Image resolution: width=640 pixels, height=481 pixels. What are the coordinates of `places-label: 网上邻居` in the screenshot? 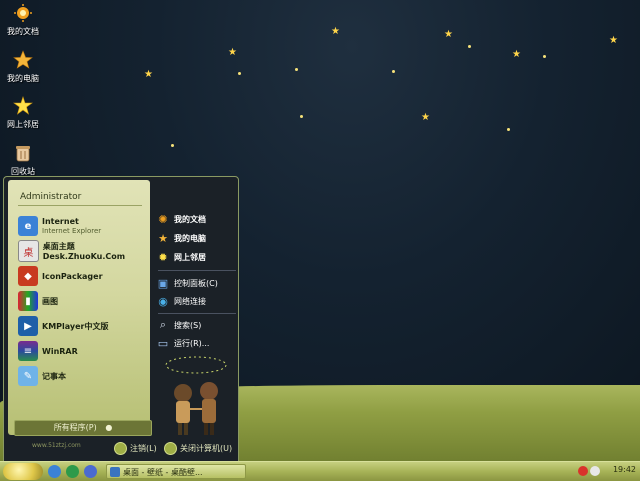 It's located at (190, 257).